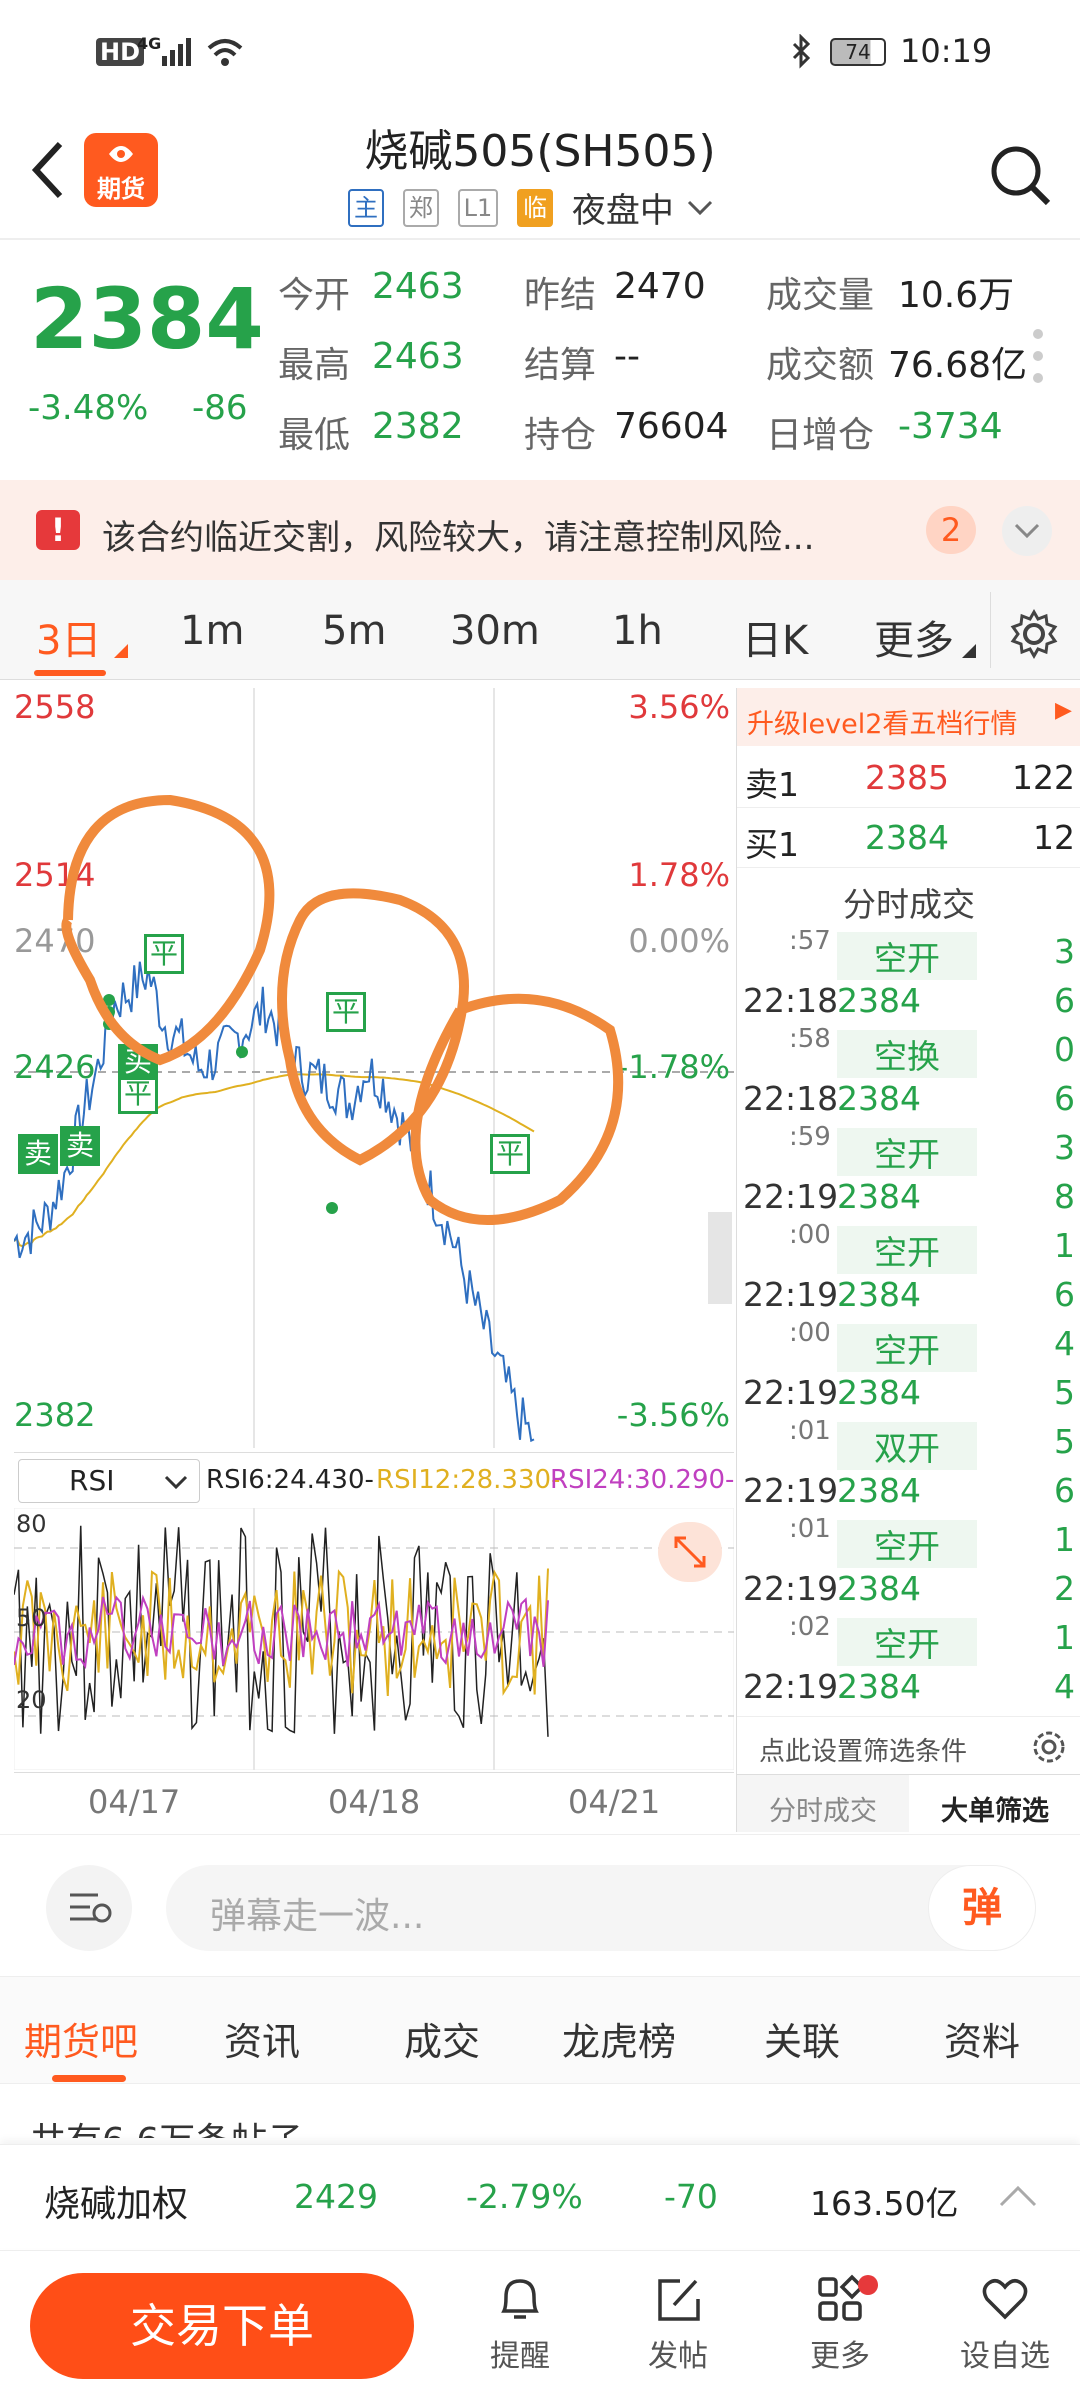 This screenshot has height=2400, width=1080. I want to click on tab-futures-bar: 期货吧, so click(81, 2038).